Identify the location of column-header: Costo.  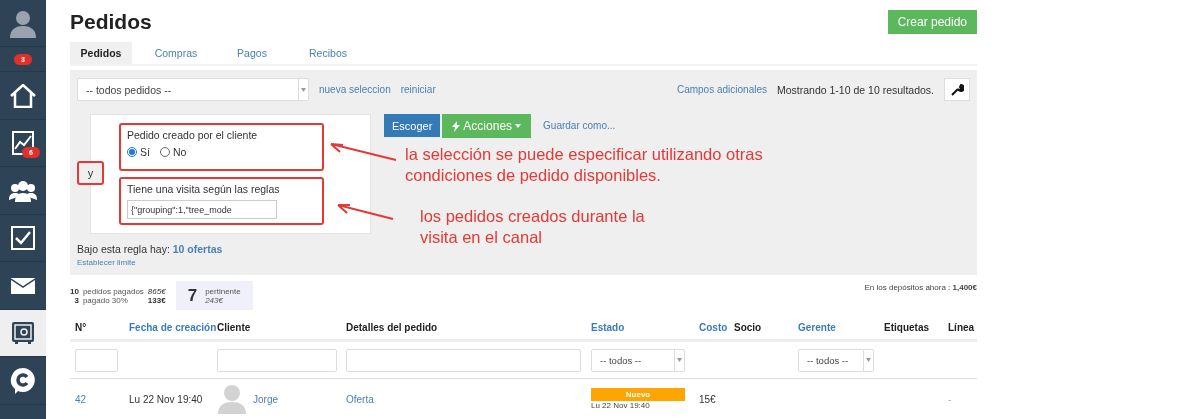
(711, 326).